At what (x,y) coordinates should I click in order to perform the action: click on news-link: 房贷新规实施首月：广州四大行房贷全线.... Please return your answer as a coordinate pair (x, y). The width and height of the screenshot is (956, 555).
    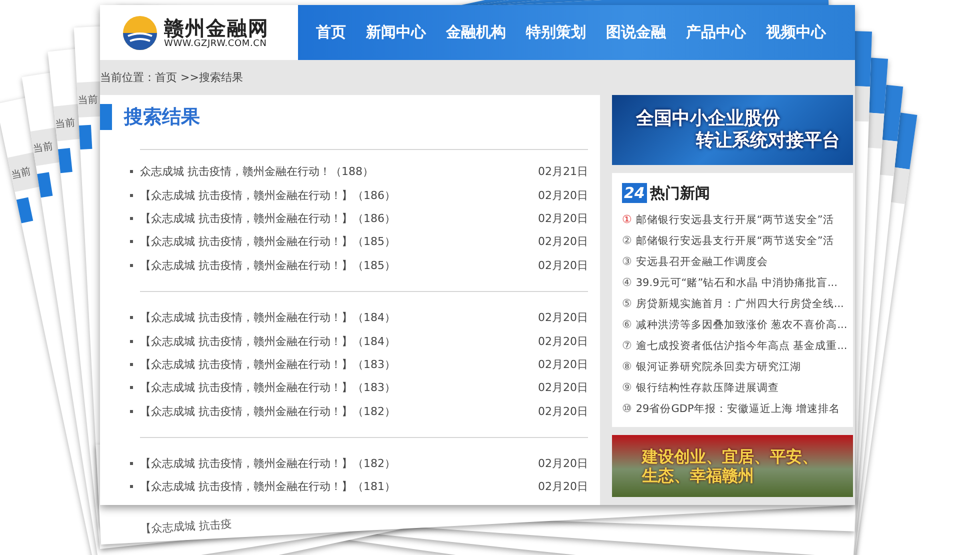
    Looking at the image, I should click on (740, 303).